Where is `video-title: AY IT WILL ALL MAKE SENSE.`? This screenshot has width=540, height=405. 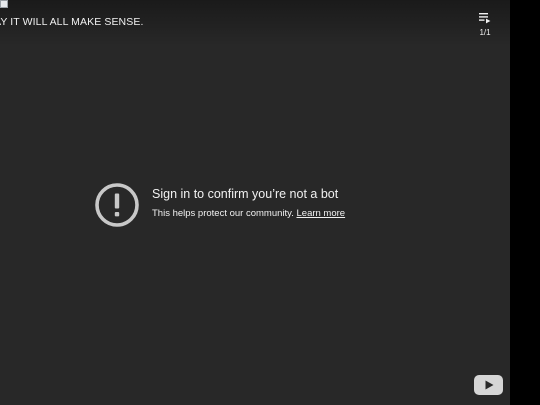
video-title: AY IT WILL ALL MAKE SENSE. is located at coordinates (71, 22).